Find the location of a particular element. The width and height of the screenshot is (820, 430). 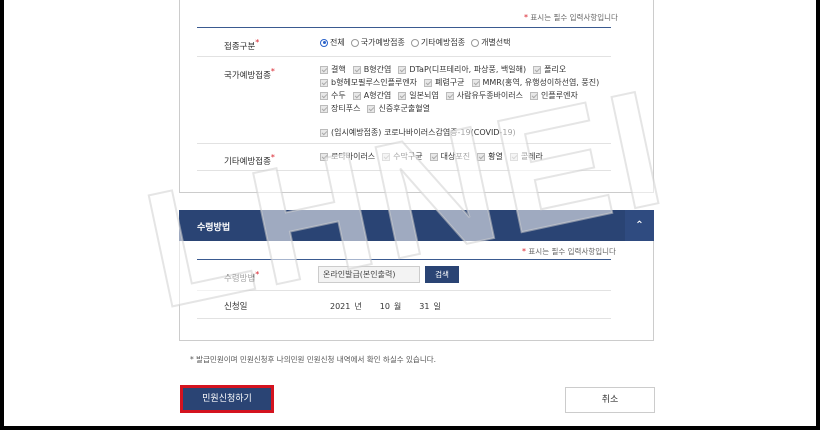

radio-individual: 개별선택 is located at coordinates (491, 42).